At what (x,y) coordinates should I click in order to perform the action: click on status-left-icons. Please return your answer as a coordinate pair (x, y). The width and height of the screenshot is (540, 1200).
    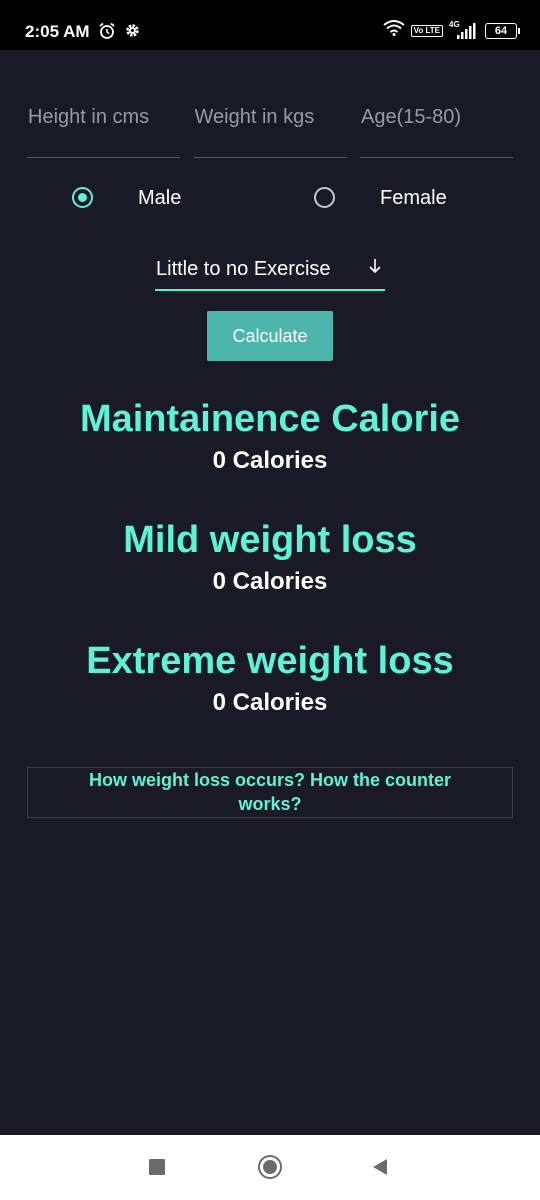
    Looking at the image, I should click on (119, 33).